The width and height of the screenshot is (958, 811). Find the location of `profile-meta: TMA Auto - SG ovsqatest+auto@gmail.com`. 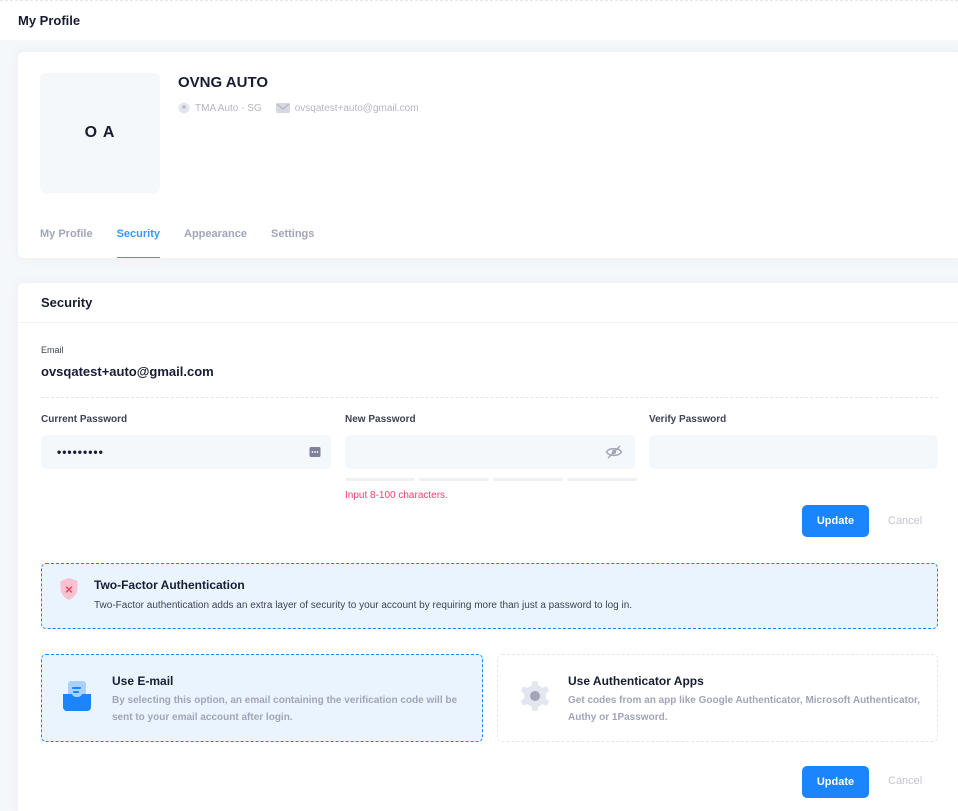

profile-meta: TMA Auto - SG ovsqatest+auto@gmail.com is located at coordinates (305, 108).